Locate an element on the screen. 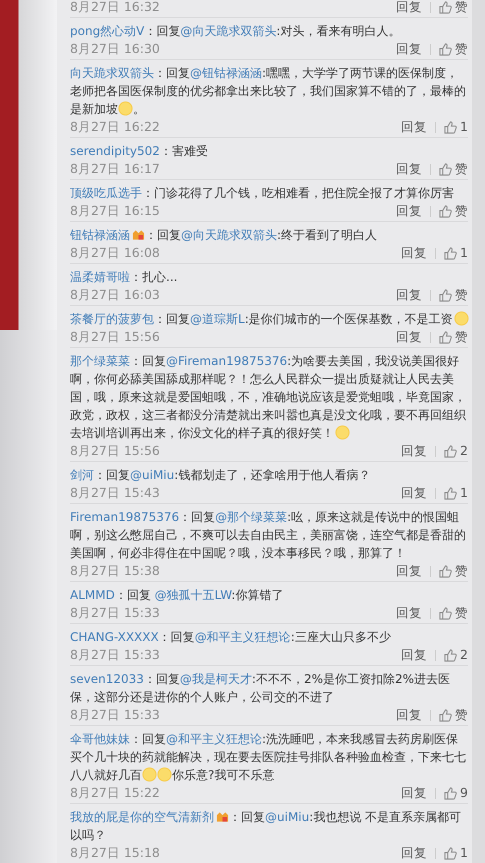 Image resolution: width=485 pixels, height=863 pixels. comment-time: 8月27日 15:56 is located at coordinates (115, 337).